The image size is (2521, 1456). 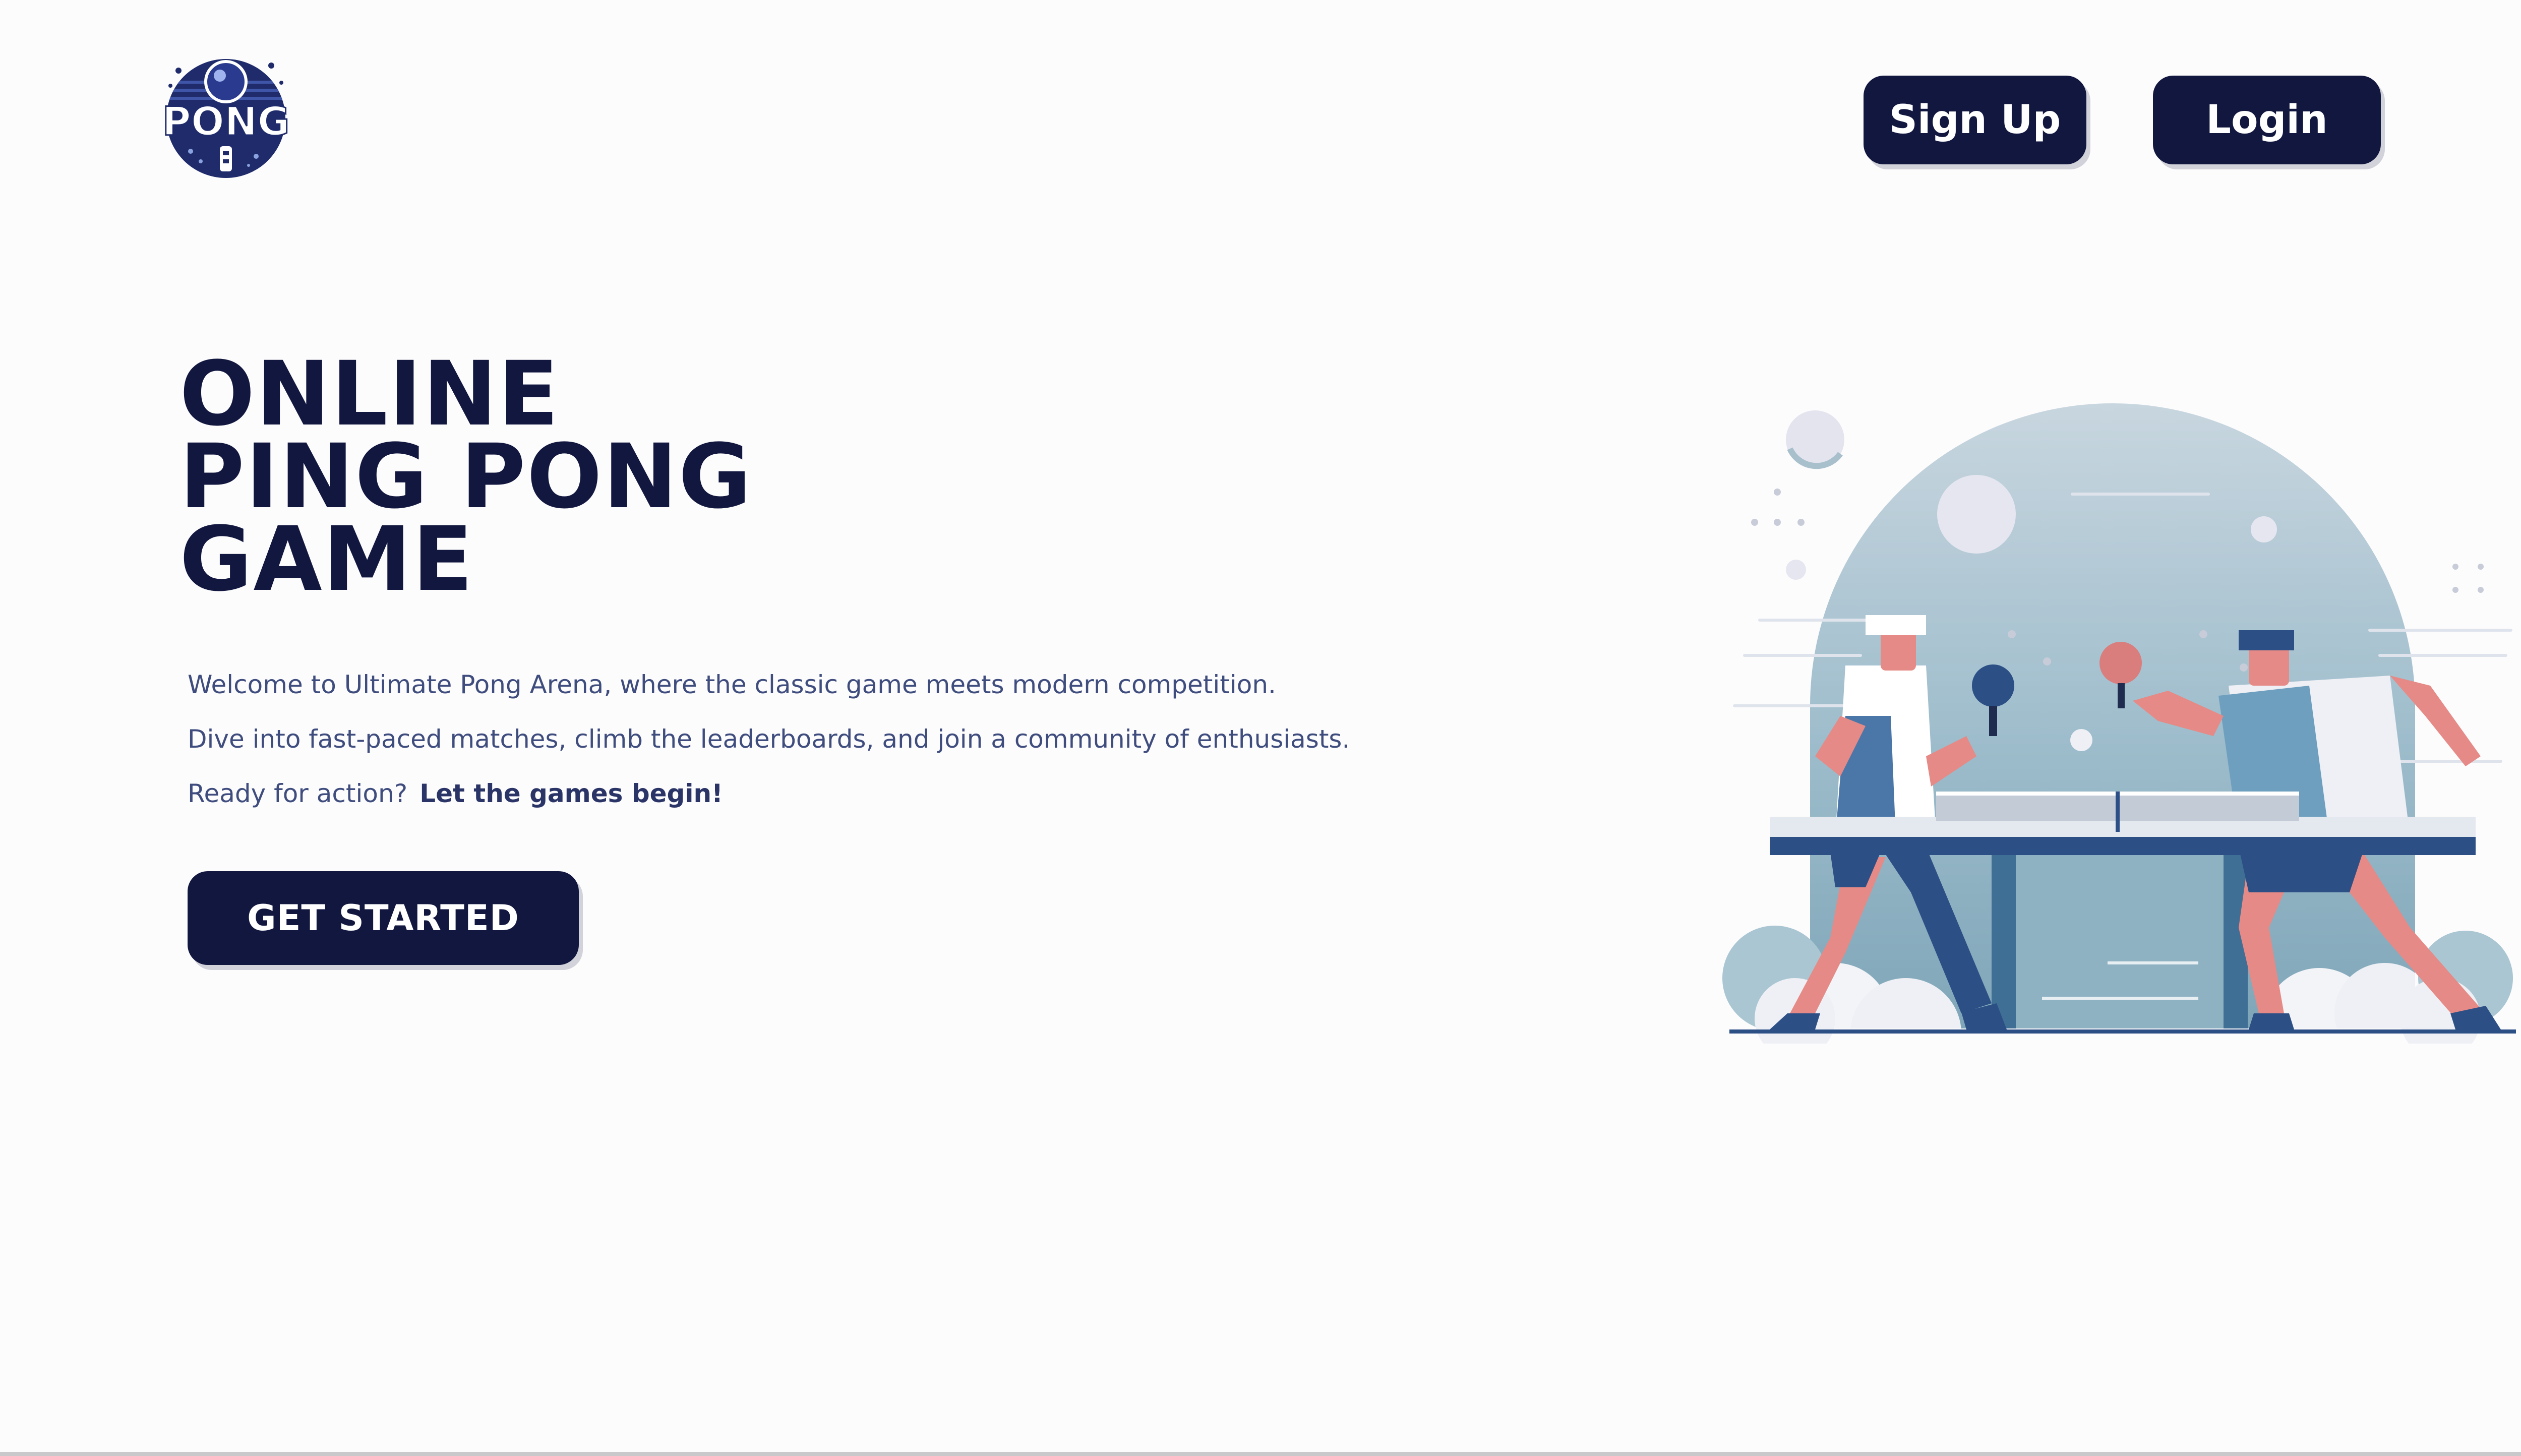 I want to click on right-paddle, so click(x=2120, y=663).